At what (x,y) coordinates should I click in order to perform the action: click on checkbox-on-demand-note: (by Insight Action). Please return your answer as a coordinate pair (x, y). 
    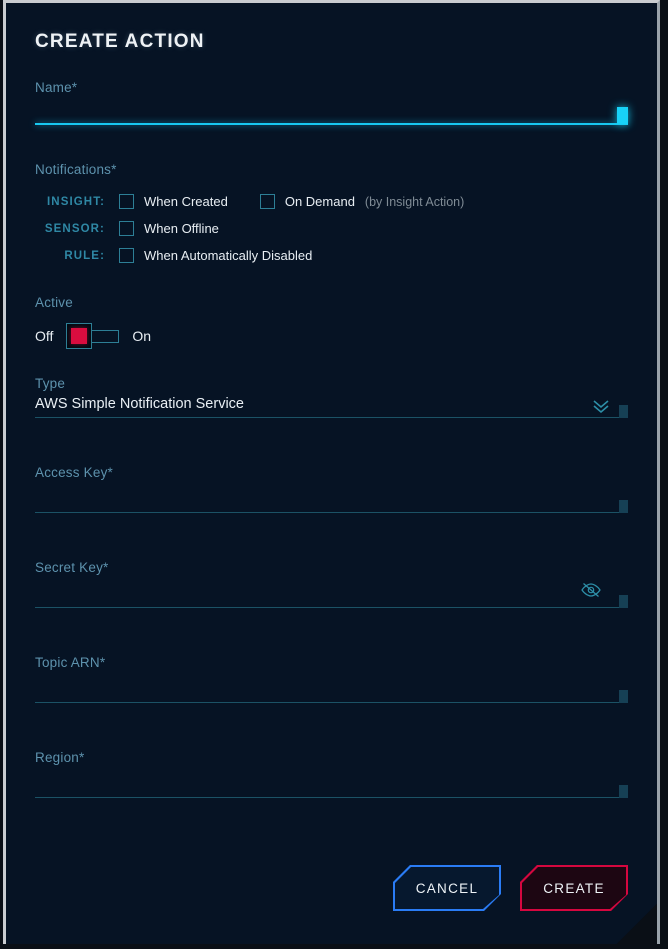
    Looking at the image, I should click on (414, 201).